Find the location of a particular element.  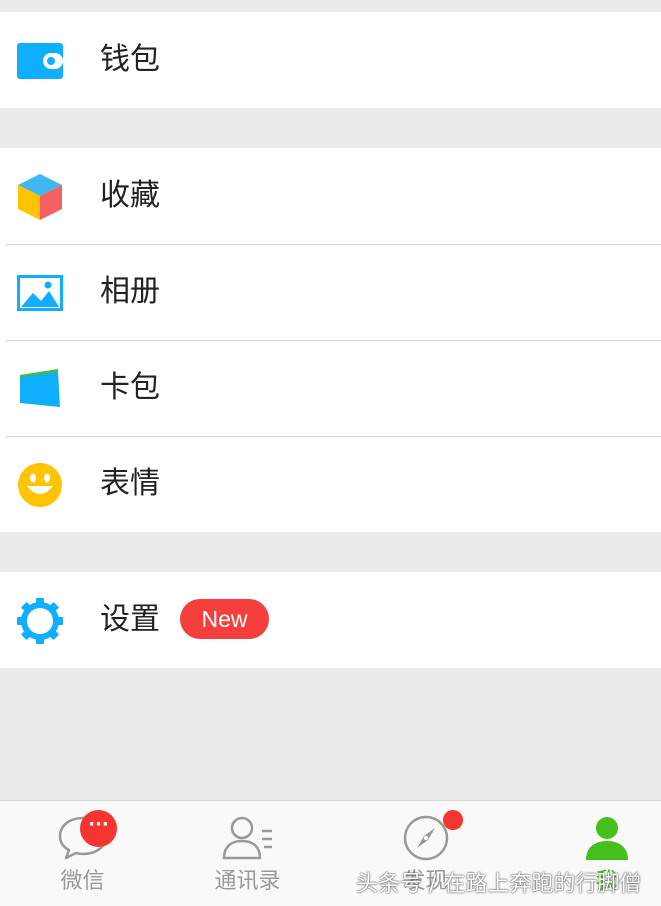

contacts-icon is located at coordinates (248, 840).